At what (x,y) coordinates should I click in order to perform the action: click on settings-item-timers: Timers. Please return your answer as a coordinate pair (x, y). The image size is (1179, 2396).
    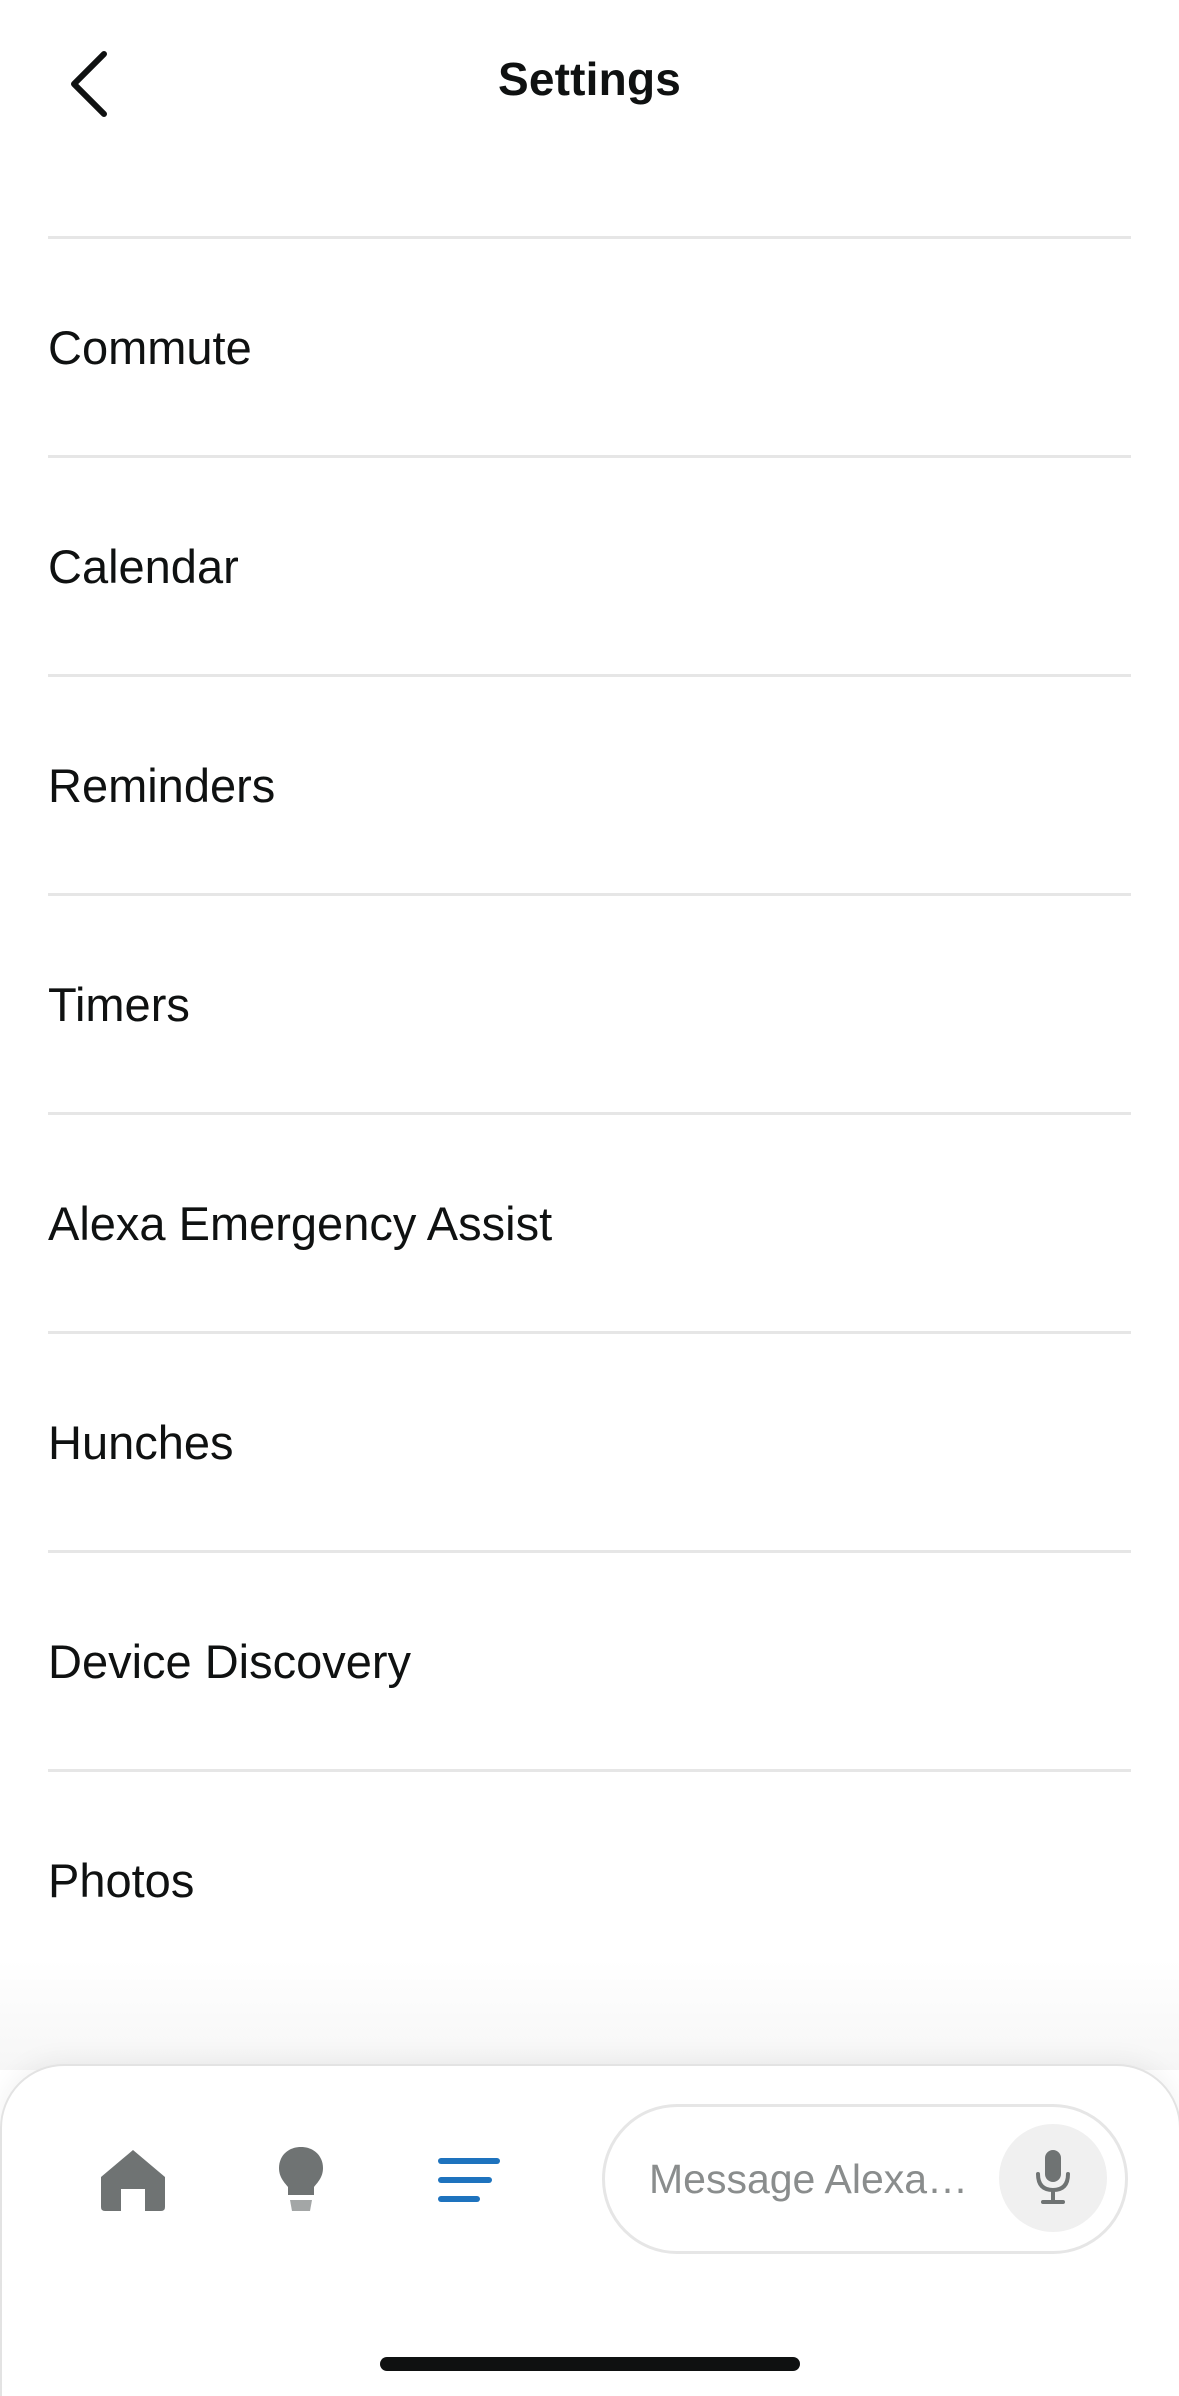
    Looking at the image, I should click on (589, 1005).